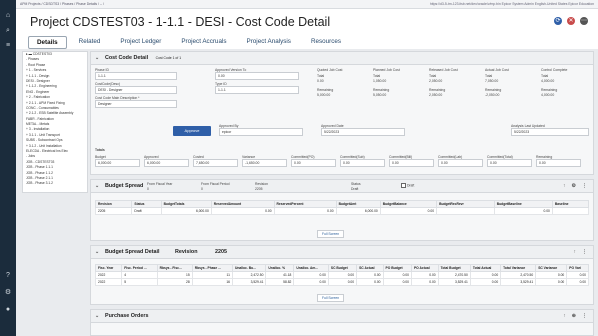  Describe the element at coordinates (465, 204) in the screenshot. I see `column-header: BudgetRecRevr` at that location.